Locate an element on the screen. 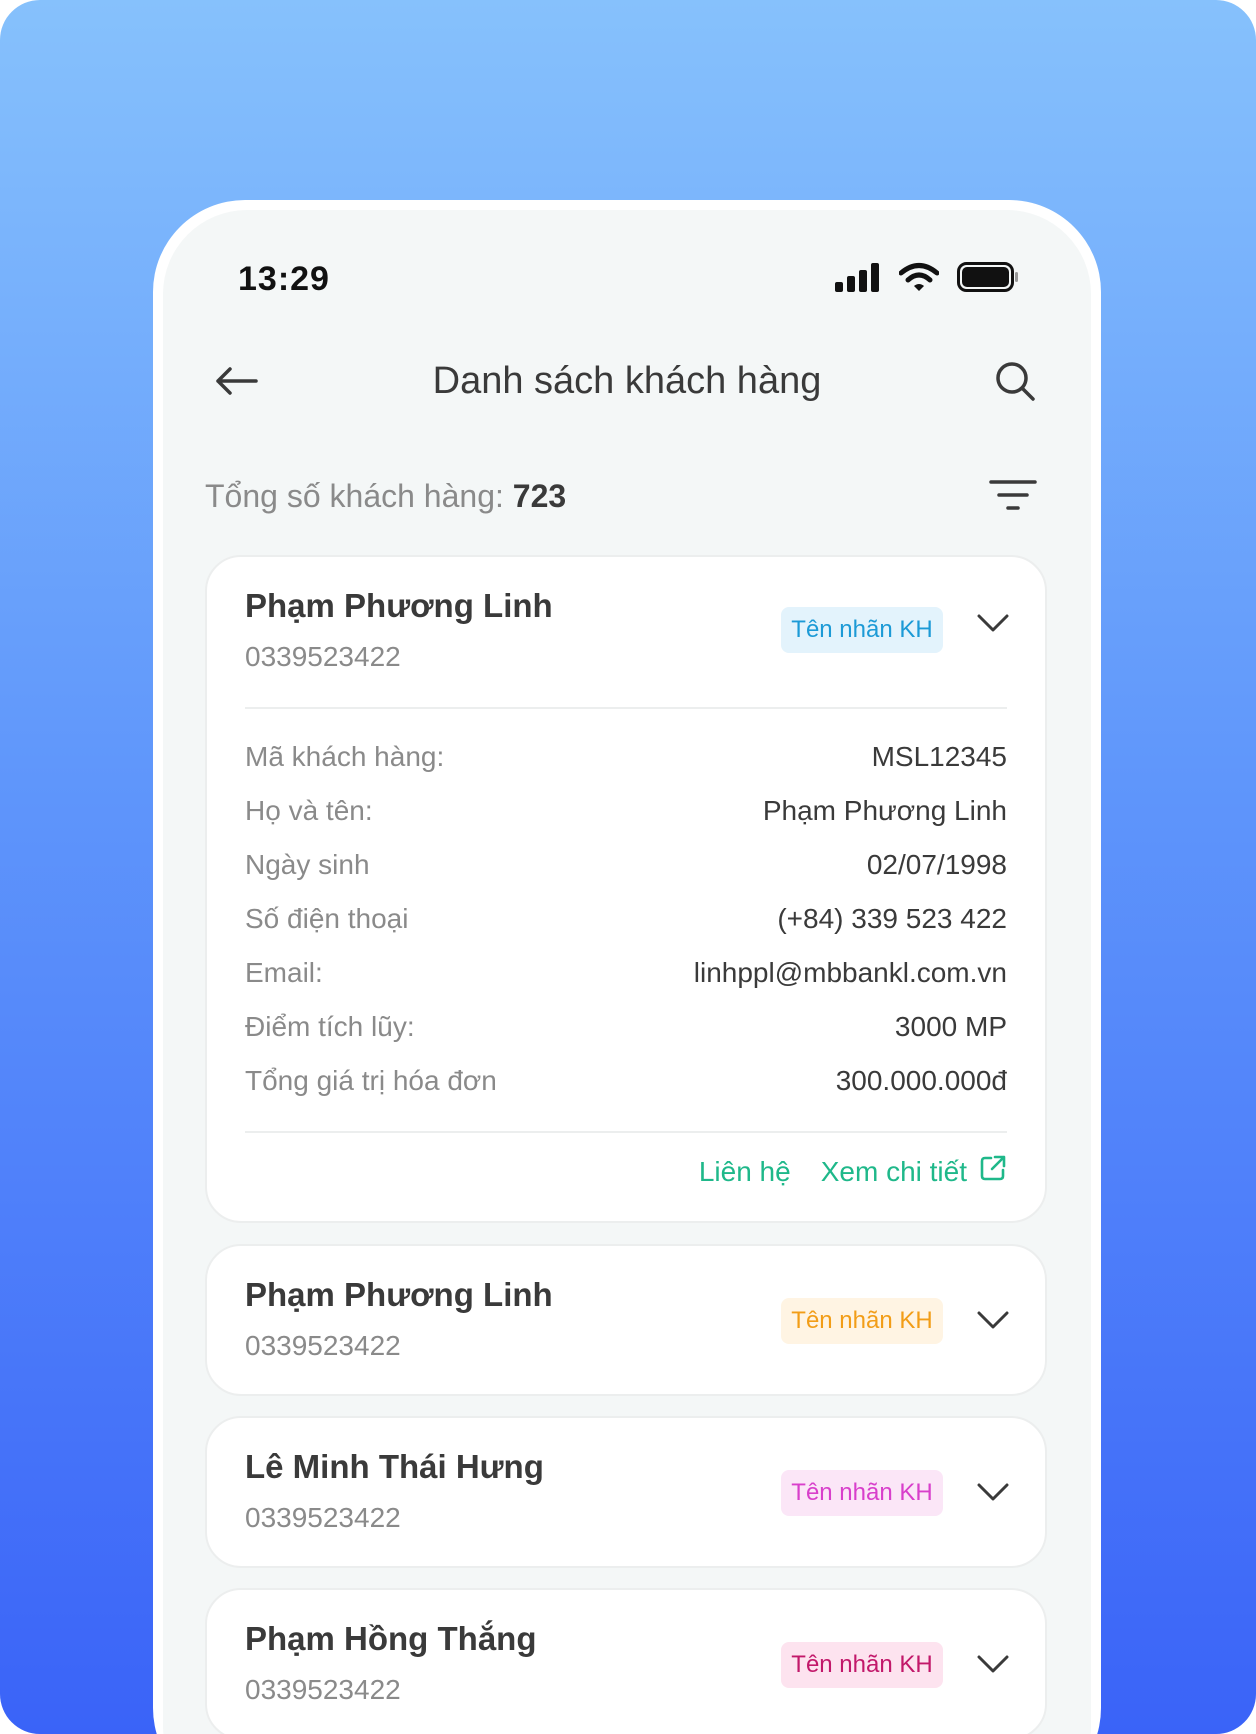 This screenshot has width=1256, height=1734. search-button is located at coordinates (1015, 383).